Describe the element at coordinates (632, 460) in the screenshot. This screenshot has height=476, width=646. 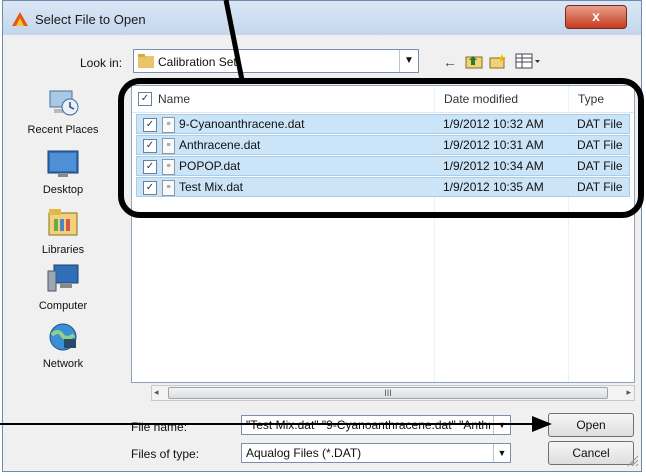
I see `resize-grip-icon` at that location.